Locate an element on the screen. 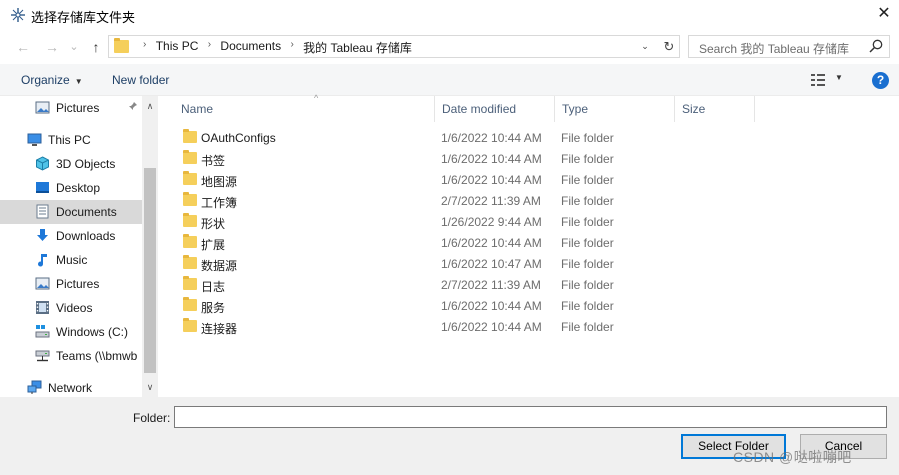 The width and height of the screenshot is (899, 475). file-date-modified: 2/7/2022 11:39 AM is located at coordinates (491, 285).